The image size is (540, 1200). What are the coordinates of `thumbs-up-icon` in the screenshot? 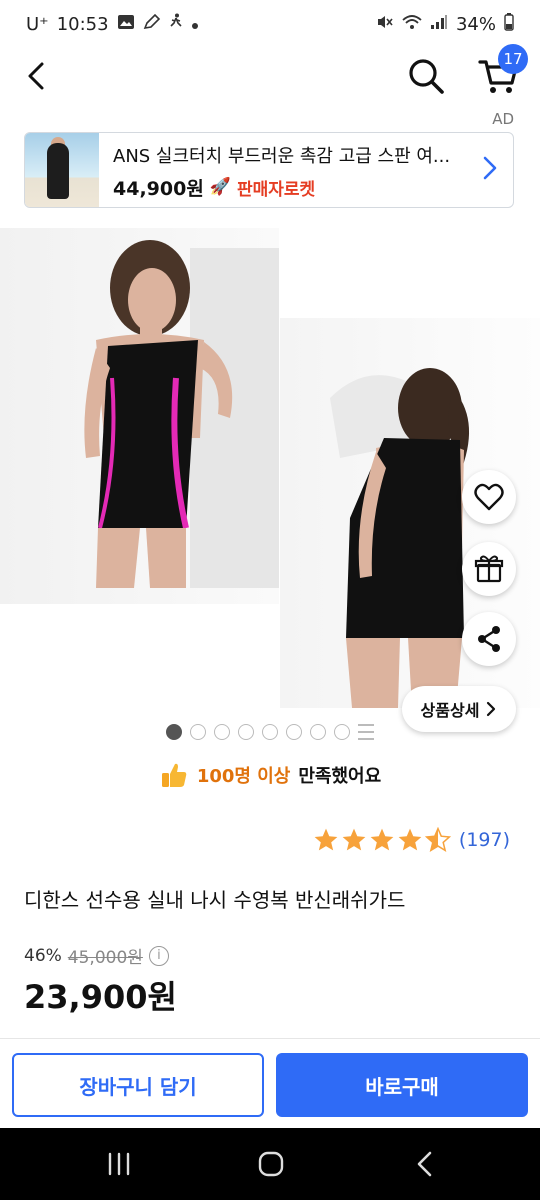 It's located at (174, 775).